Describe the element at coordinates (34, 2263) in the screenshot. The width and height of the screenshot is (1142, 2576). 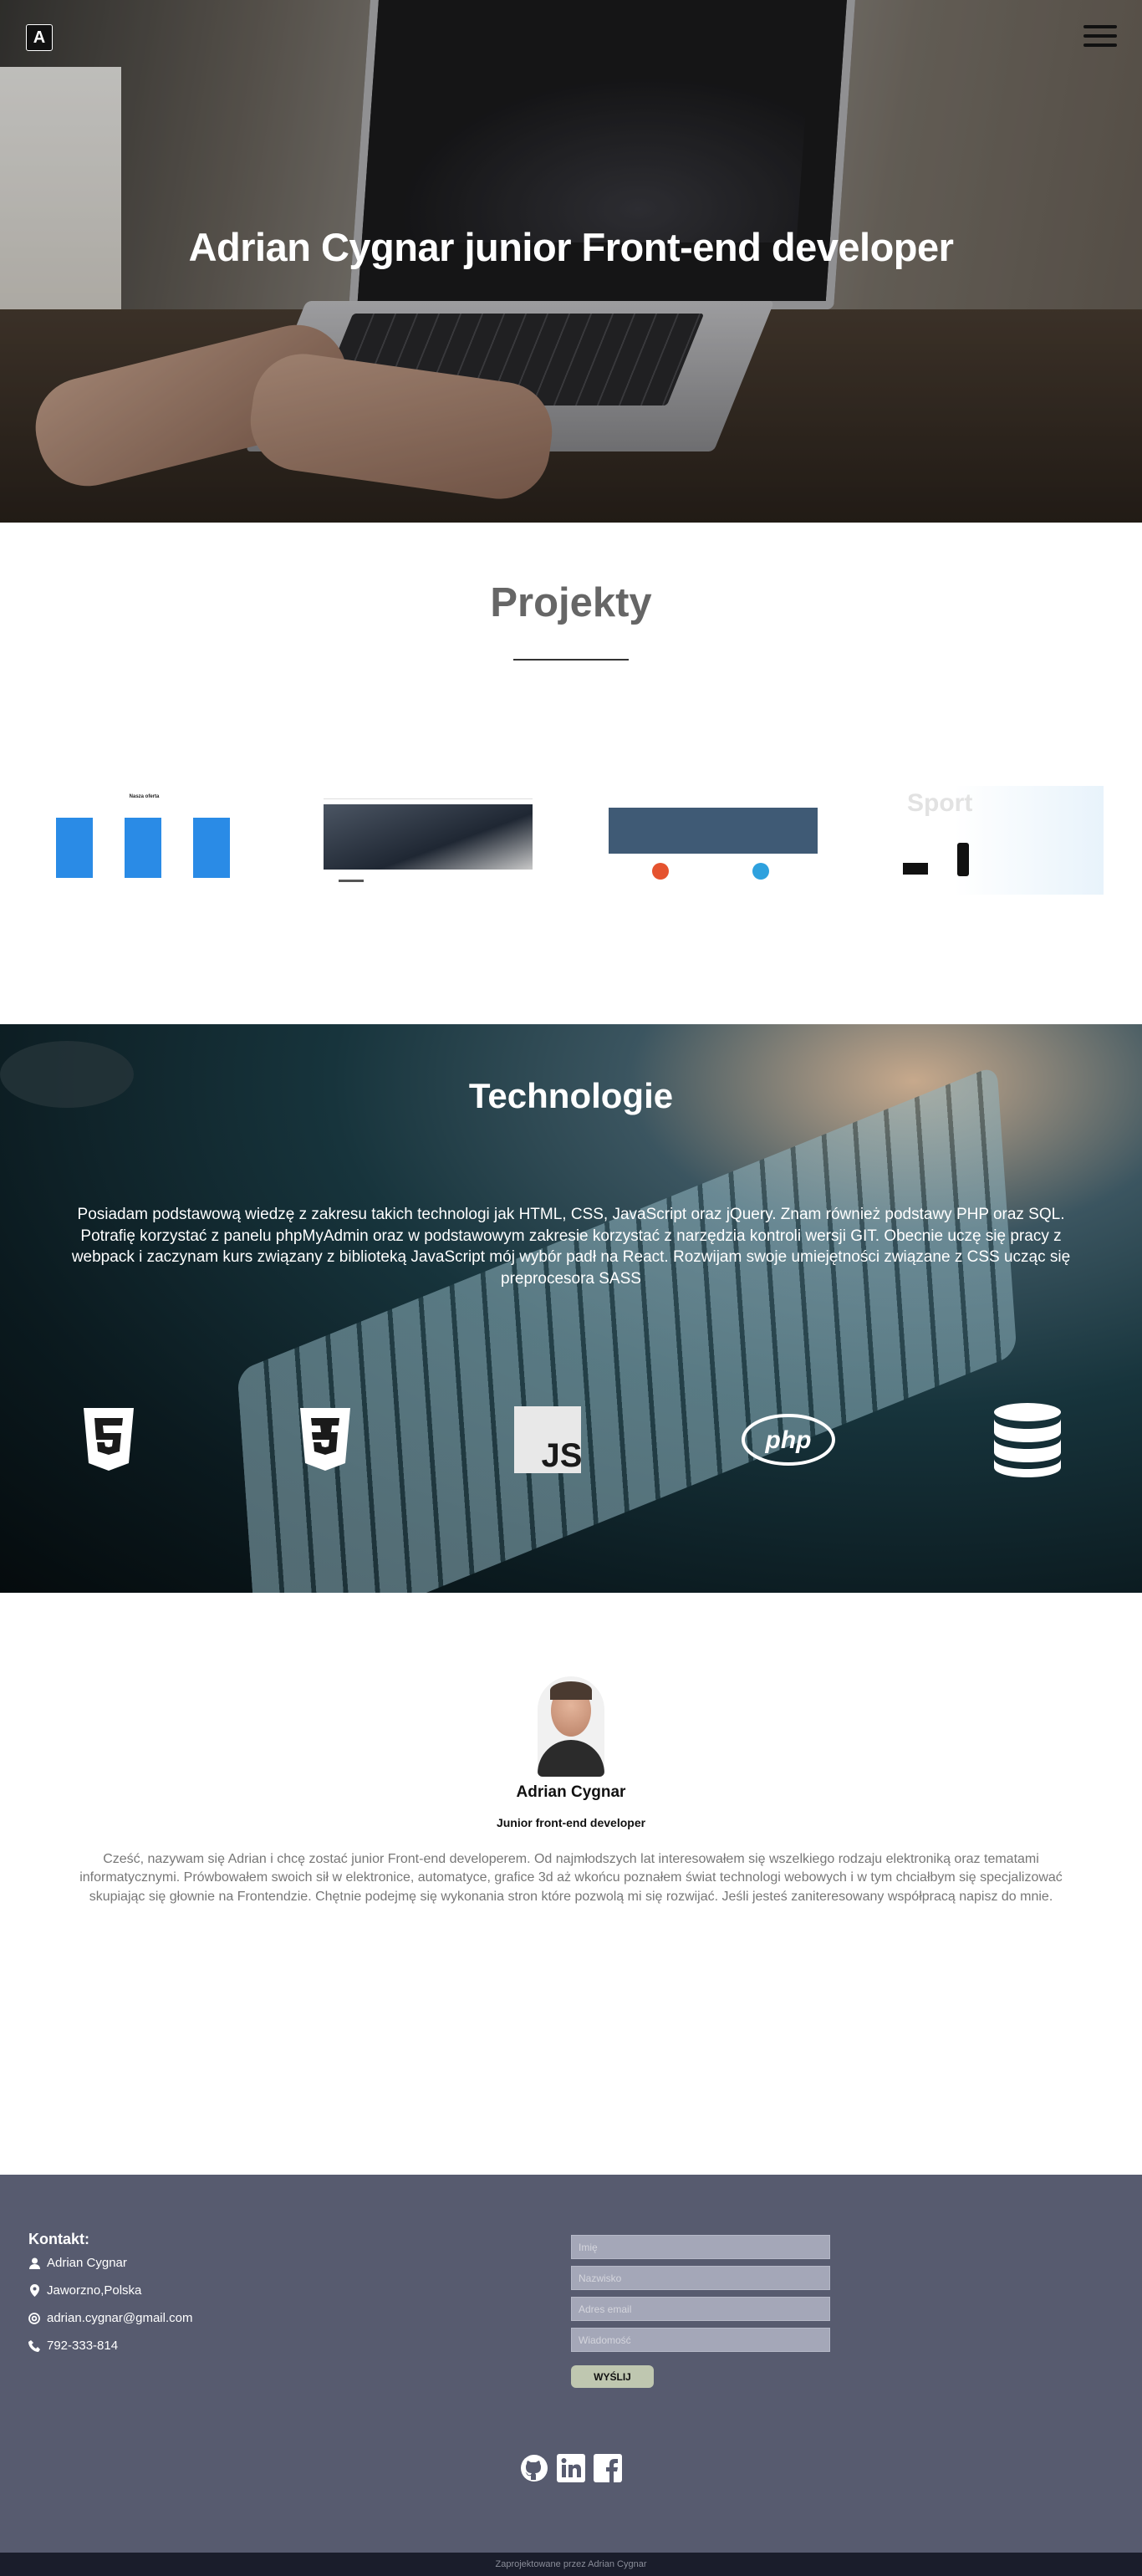
I see `user-icon` at that location.